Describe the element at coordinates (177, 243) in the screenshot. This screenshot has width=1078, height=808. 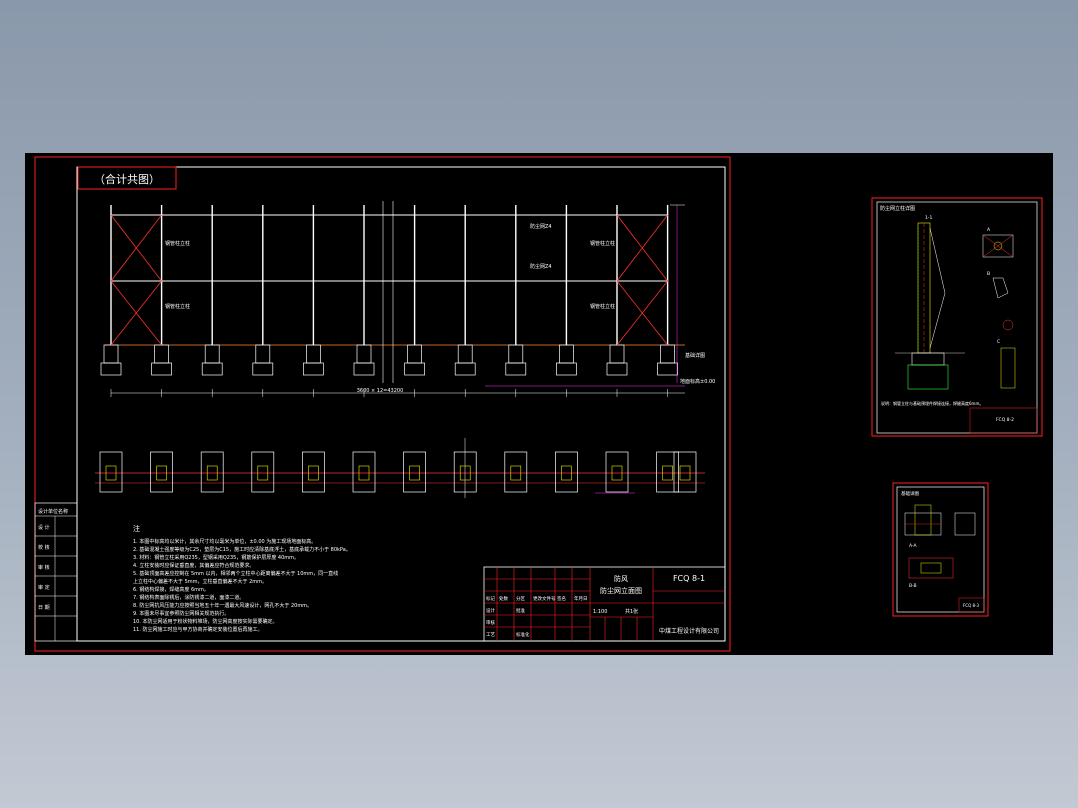
I see `pole-label-0: 钢管柱立柱` at that location.